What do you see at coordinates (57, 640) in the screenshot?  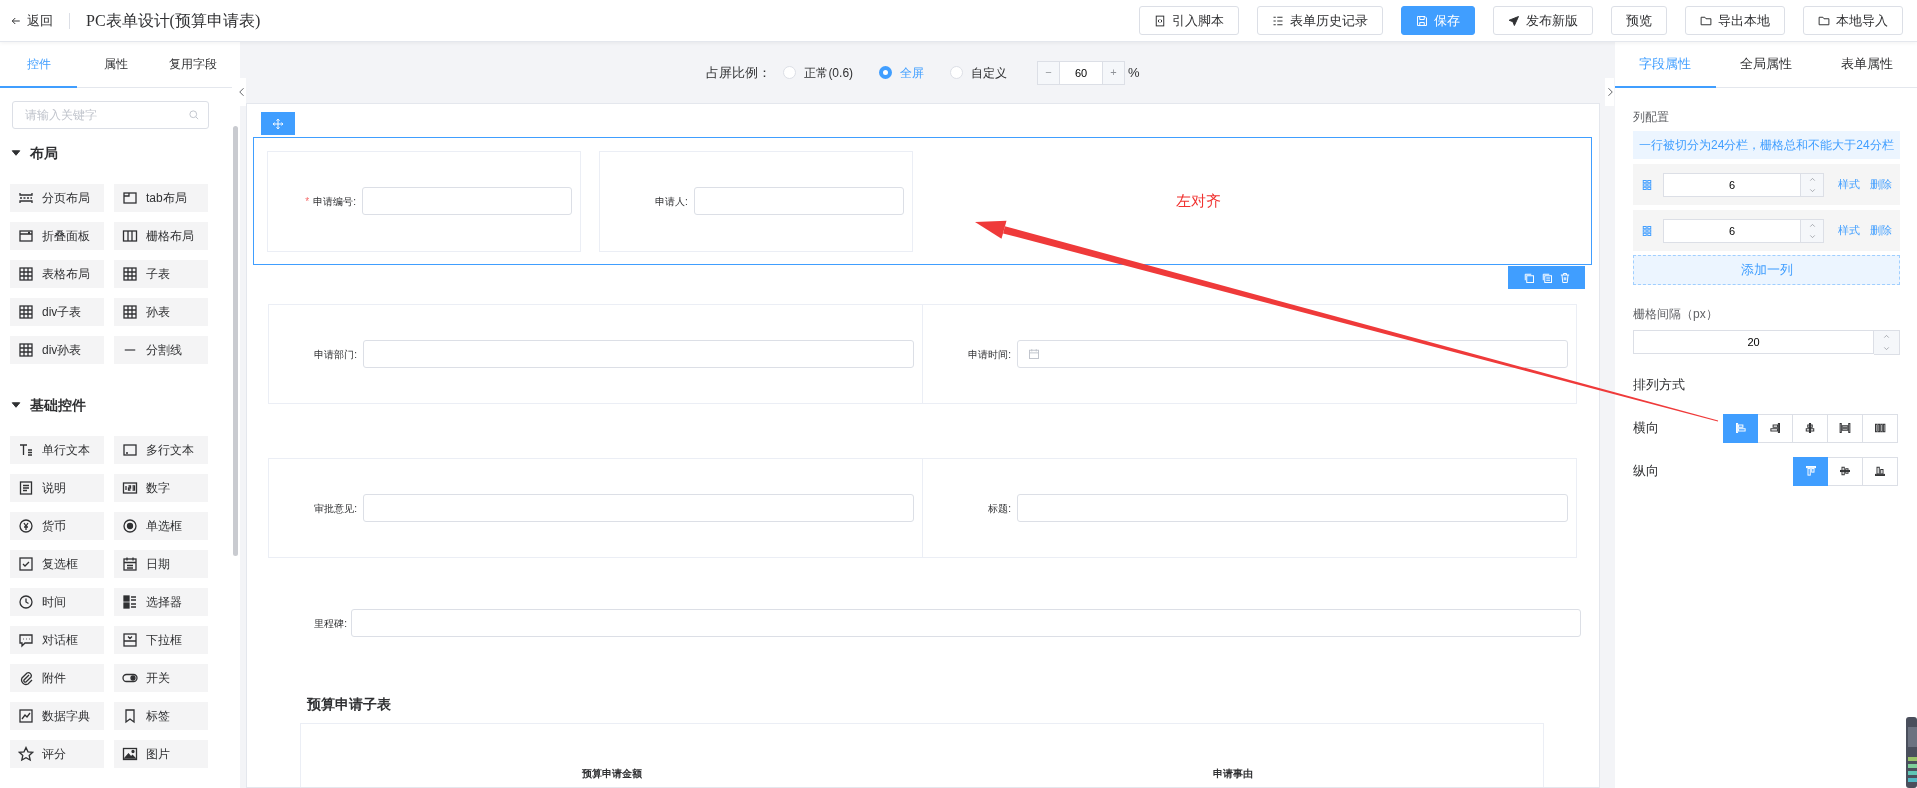 I see `control-item: 对话框` at bounding box center [57, 640].